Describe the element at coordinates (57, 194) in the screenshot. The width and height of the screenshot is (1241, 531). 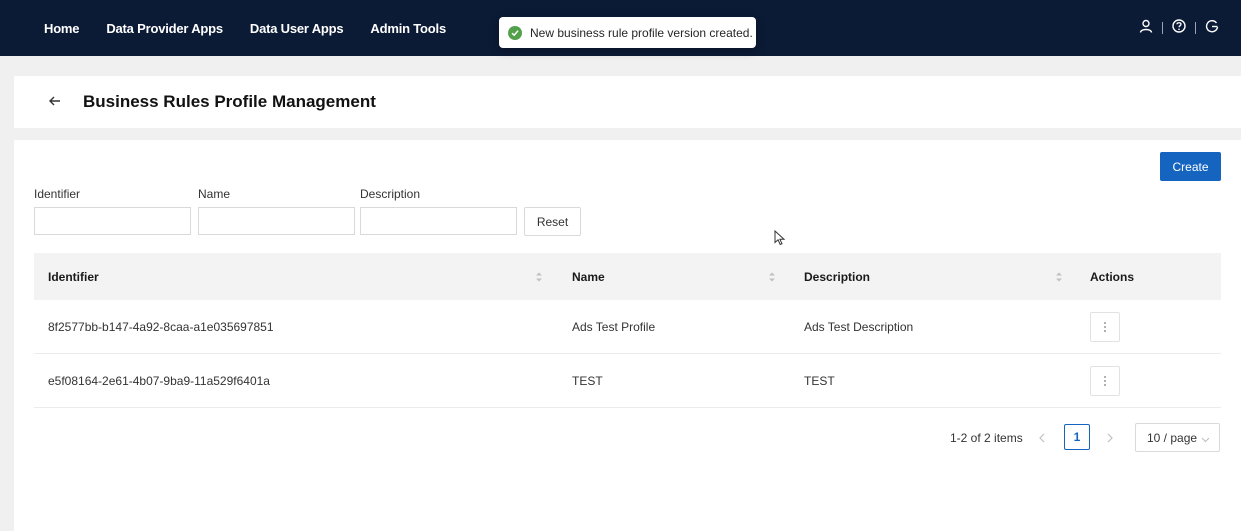
I see `identifier-filter-label: Identifier` at that location.